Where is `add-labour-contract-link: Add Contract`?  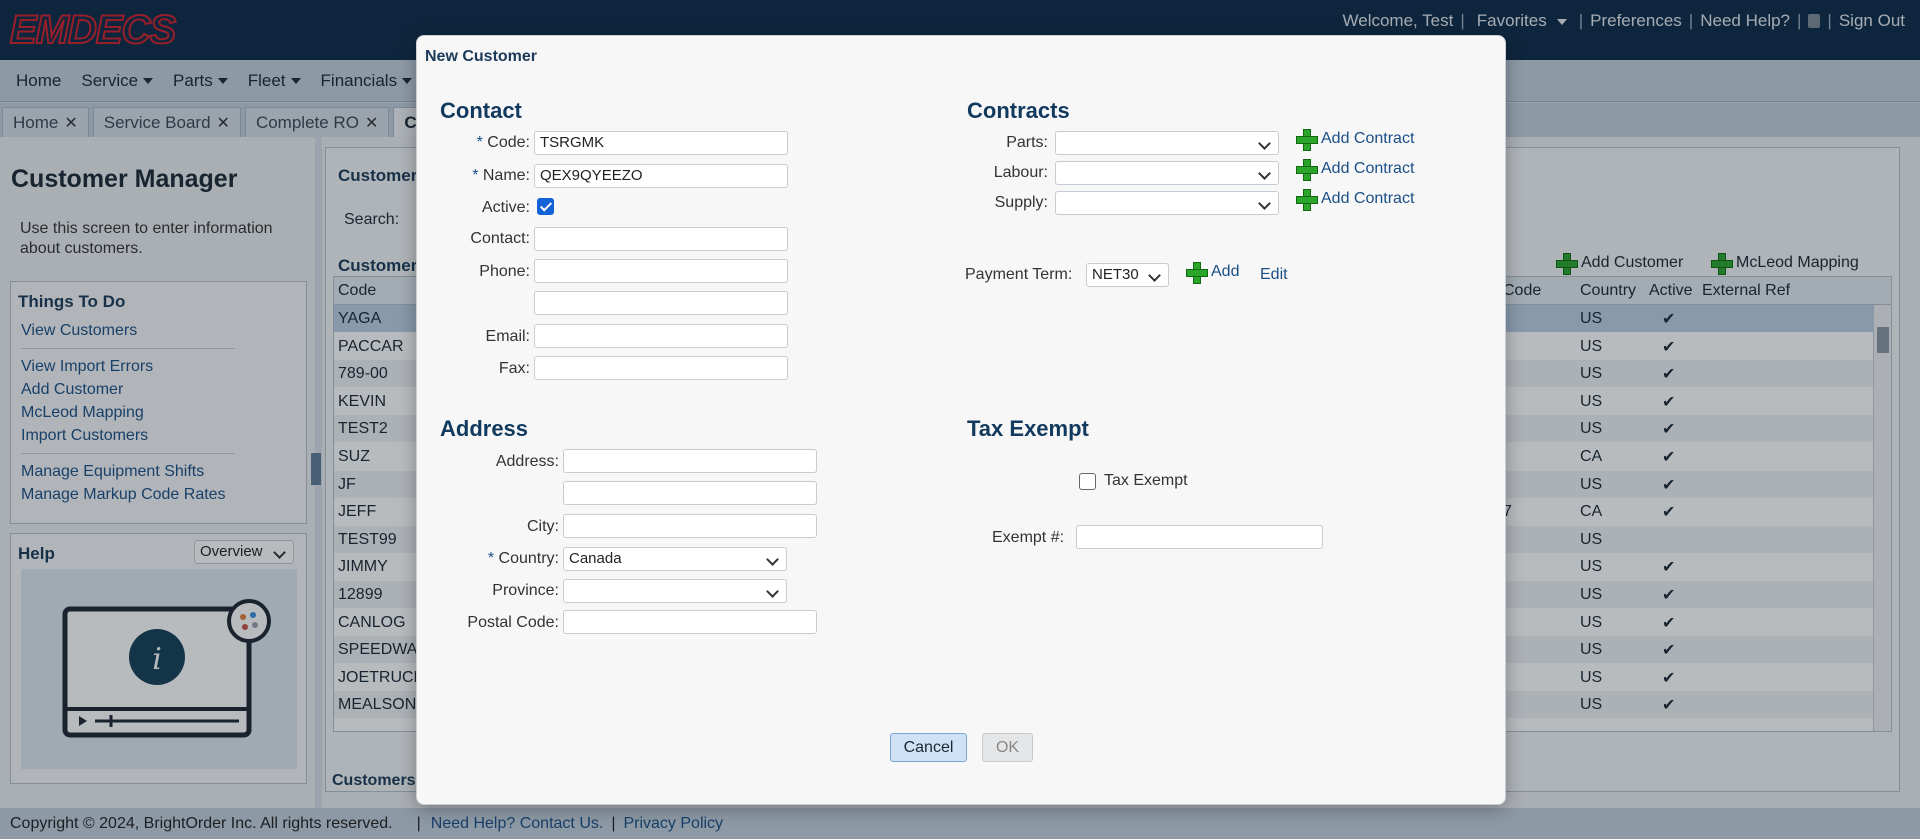 add-labour-contract-link: Add Contract is located at coordinates (1355, 170).